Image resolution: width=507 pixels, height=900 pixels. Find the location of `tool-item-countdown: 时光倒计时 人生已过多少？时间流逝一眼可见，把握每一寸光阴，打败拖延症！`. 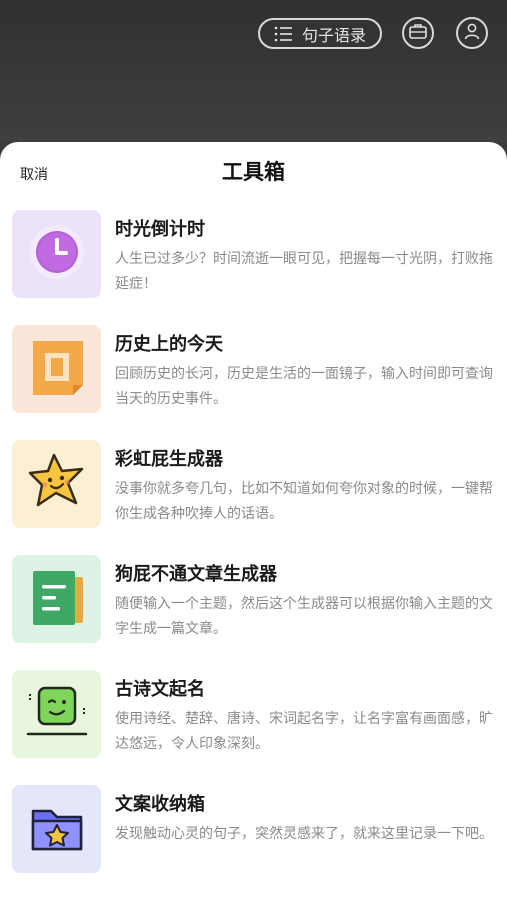

tool-item-countdown: 时光倒计时 人生已过多少？时间流逝一眼可见，把握每一寸光阴，打败拖延症！ is located at coordinates (253, 267).